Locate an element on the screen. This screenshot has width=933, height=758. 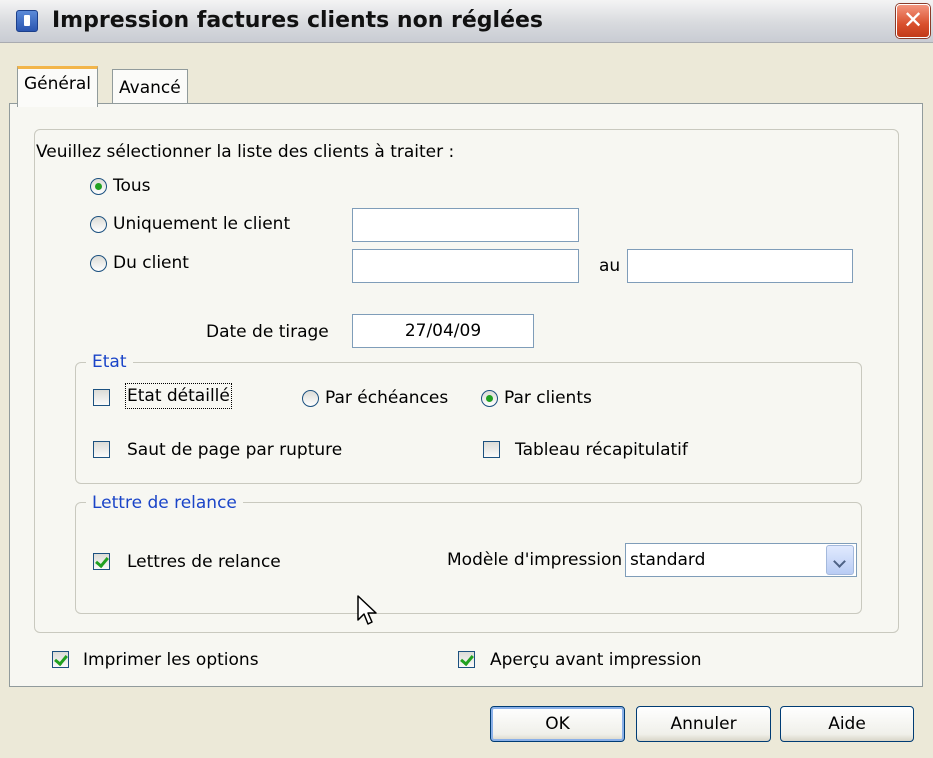
print-options-label: Imprimer les options is located at coordinates (171, 660).